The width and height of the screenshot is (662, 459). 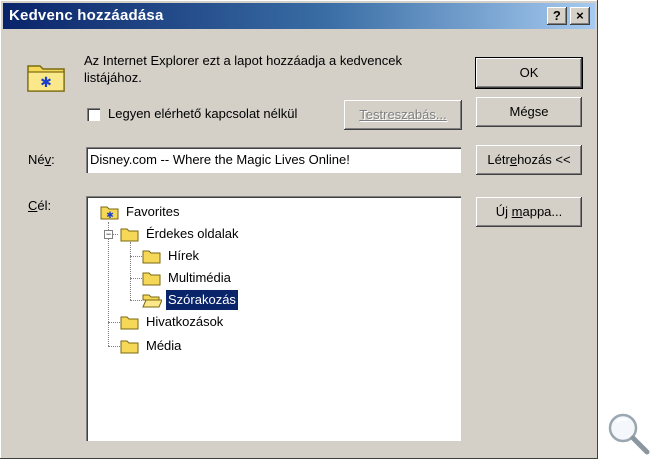 I want to click on title-bar: Kedvenc hozzáadása ? ×, so click(x=299, y=16).